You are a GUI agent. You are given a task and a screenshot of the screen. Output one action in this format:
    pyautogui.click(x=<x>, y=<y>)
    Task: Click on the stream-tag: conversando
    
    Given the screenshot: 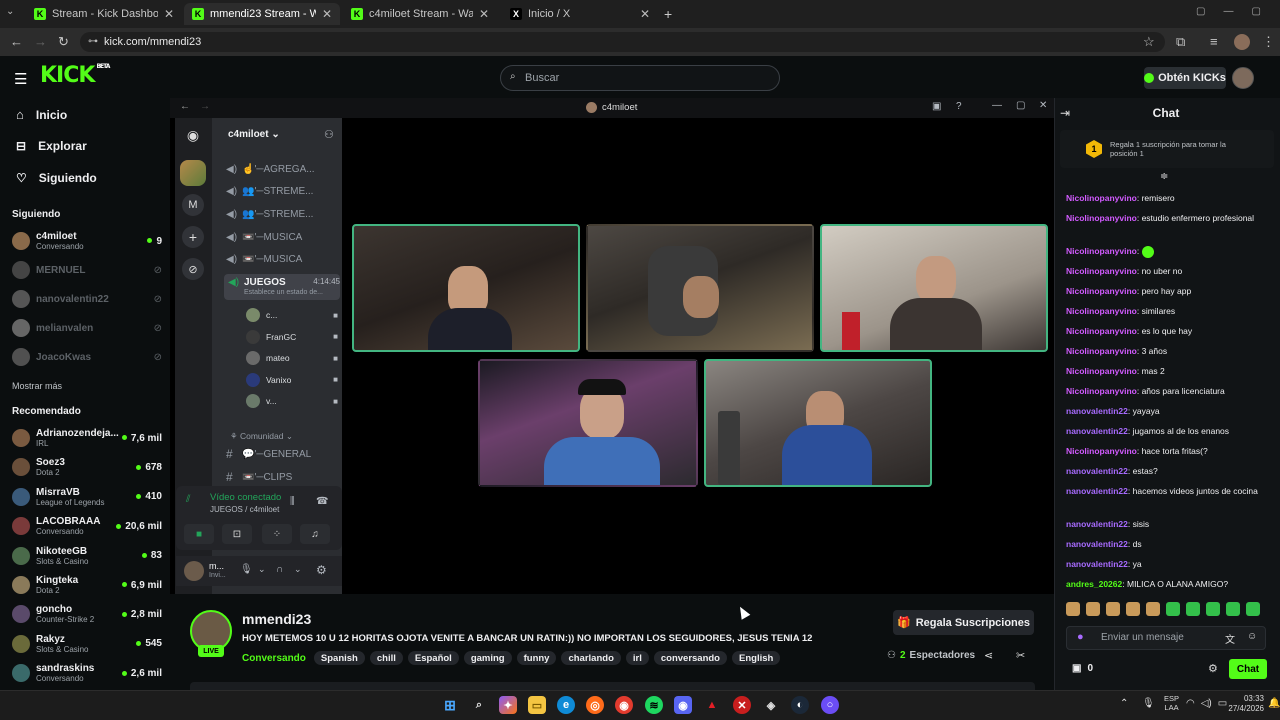 What is the action you would take?
    pyautogui.click(x=690, y=658)
    